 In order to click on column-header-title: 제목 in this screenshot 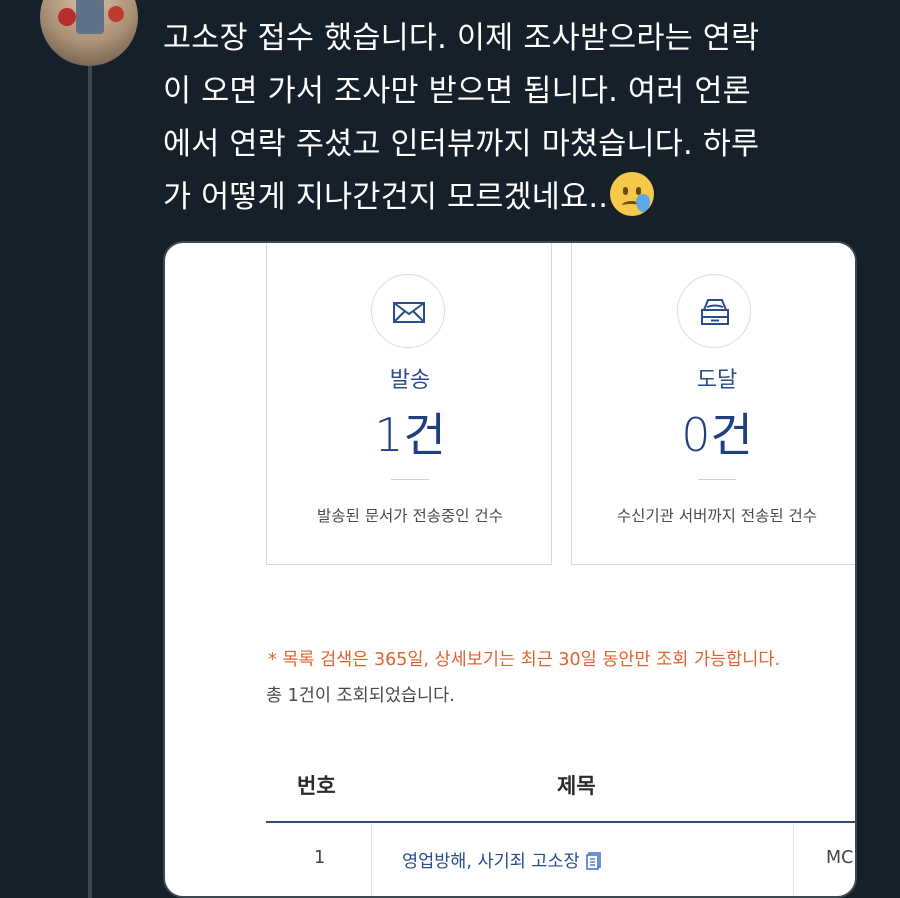, I will do `click(576, 786)`.